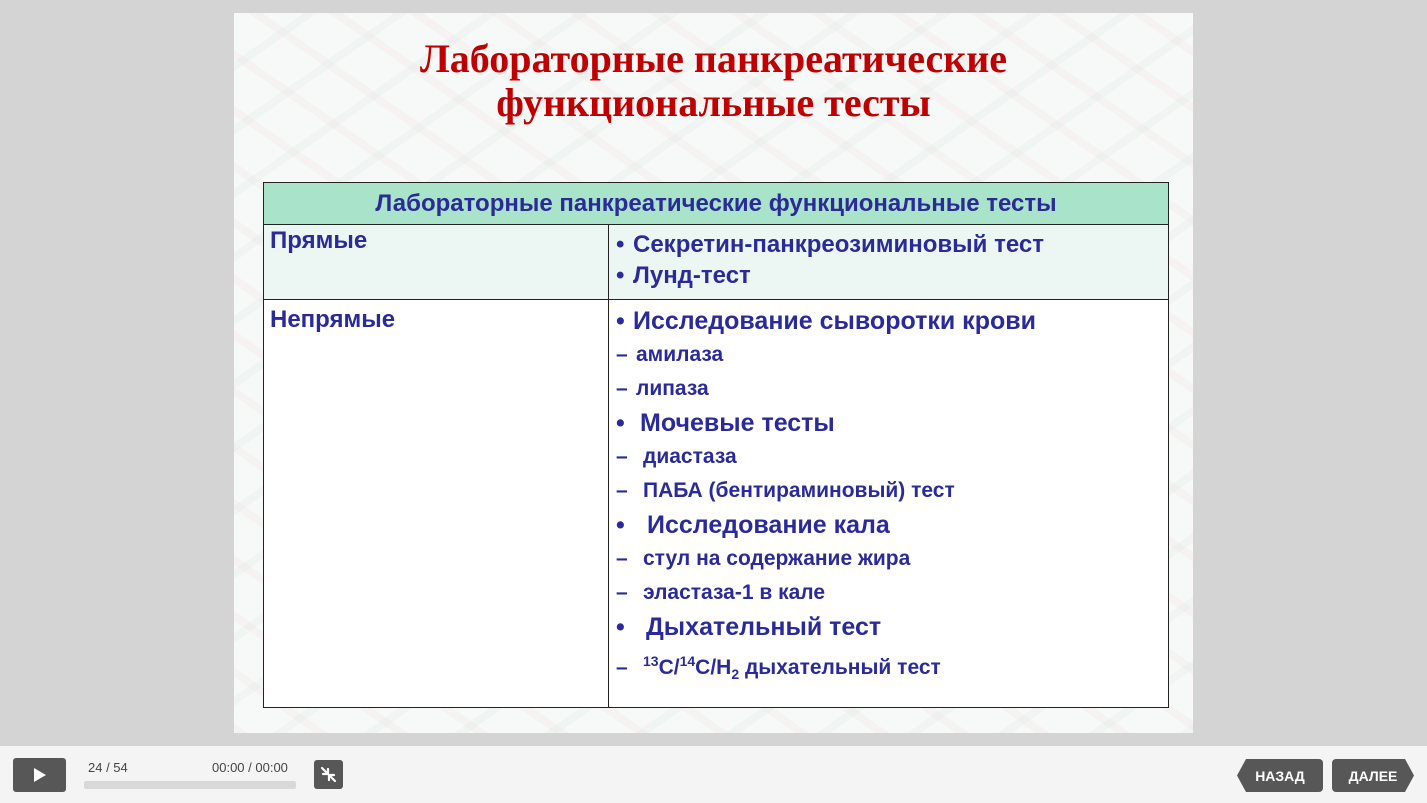 Image resolution: width=1427 pixels, height=803 pixels. What do you see at coordinates (892, 355) in the screenshot?
I see `list-item: – амилаза` at bounding box center [892, 355].